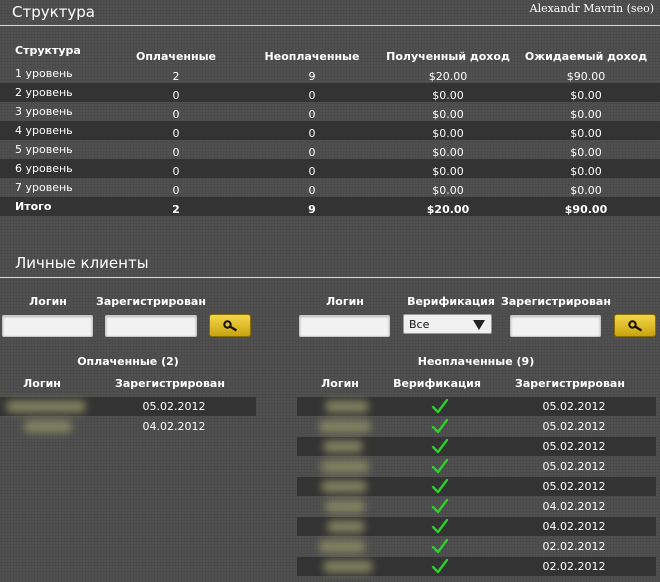  Describe the element at coordinates (419, 324) in the screenshot. I see `verification-select-value: Все` at that location.